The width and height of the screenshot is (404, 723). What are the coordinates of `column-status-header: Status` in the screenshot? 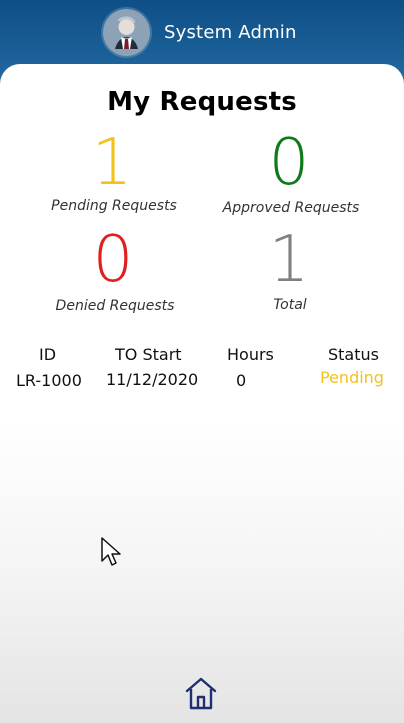 It's located at (353, 354).